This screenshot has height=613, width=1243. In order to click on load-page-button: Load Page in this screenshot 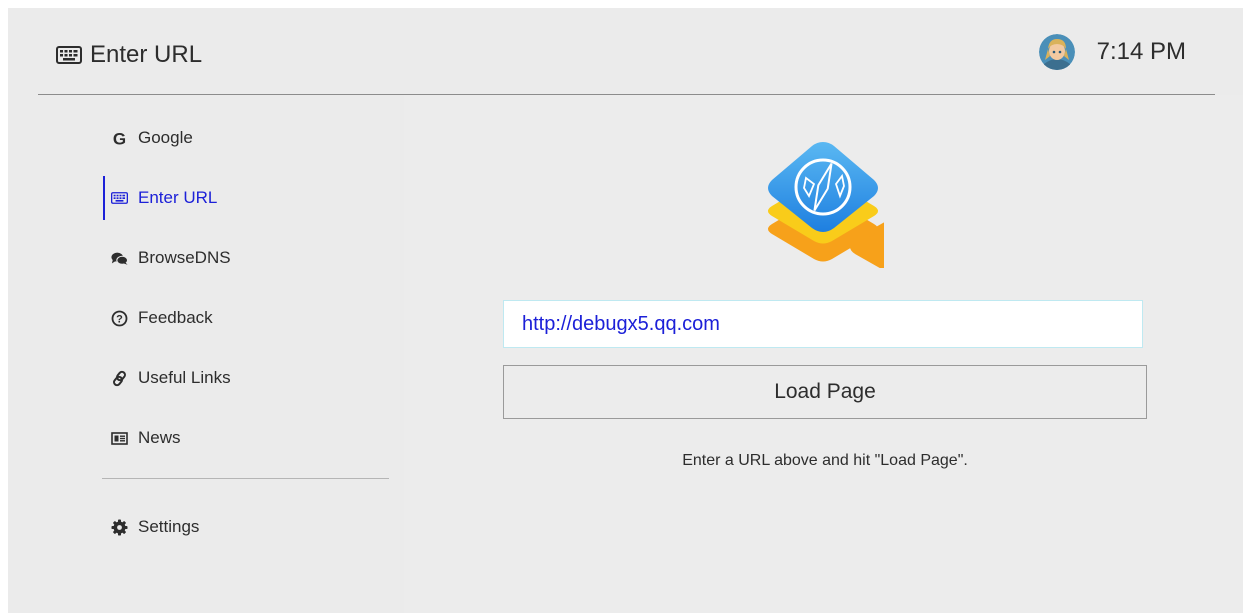, I will do `click(825, 392)`.